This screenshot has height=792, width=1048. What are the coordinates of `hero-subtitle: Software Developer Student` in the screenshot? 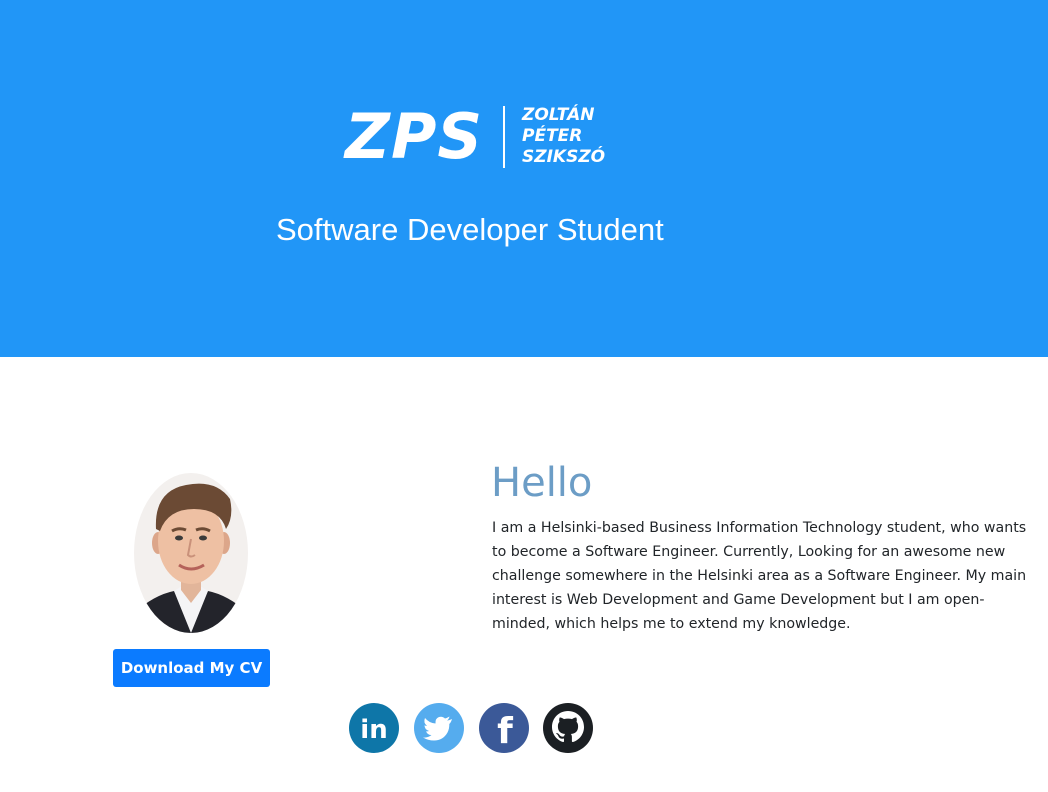 It's located at (470, 229).